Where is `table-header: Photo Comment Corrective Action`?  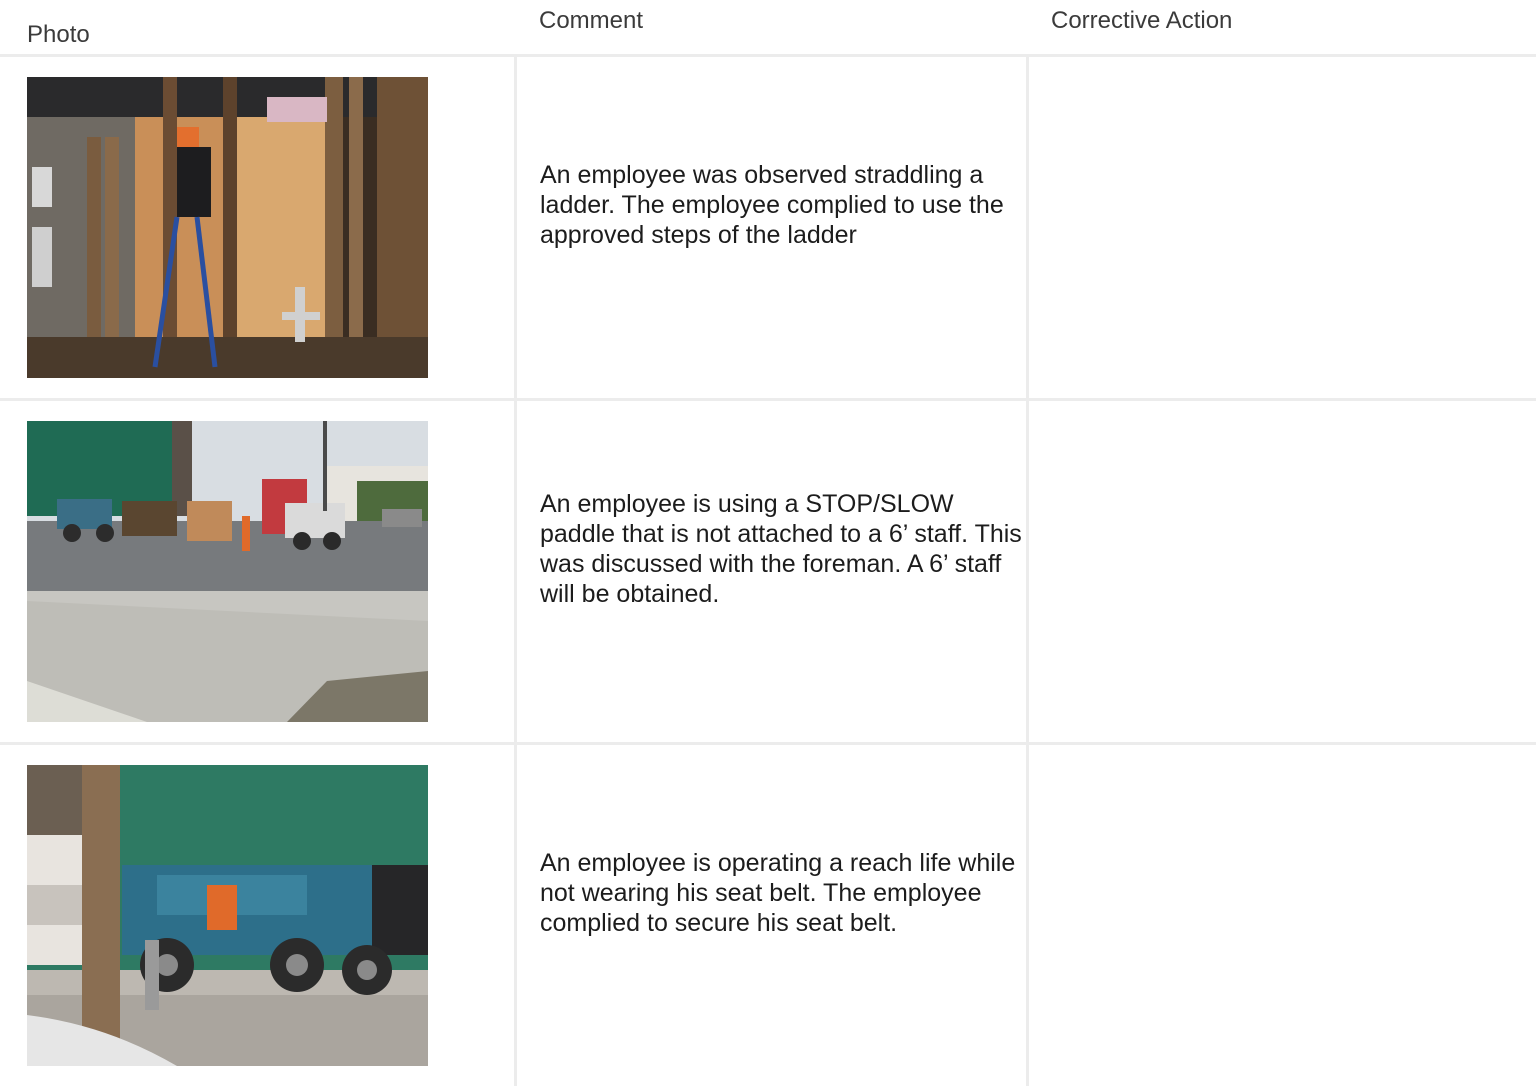 table-header: Photo Comment Corrective Action is located at coordinates (768, 27).